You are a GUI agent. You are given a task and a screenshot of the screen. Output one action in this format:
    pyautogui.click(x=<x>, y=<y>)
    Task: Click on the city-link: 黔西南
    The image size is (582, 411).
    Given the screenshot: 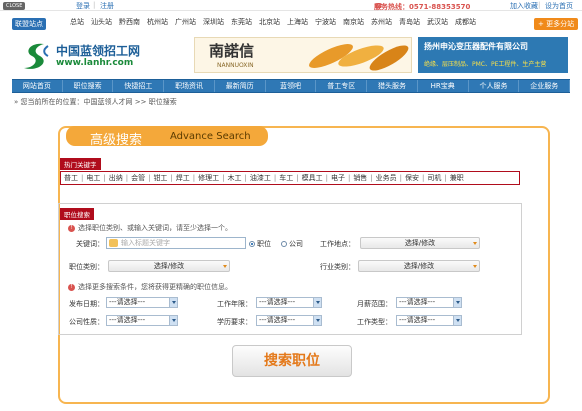 What is the action you would take?
    pyautogui.click(x=129, y=22)
    